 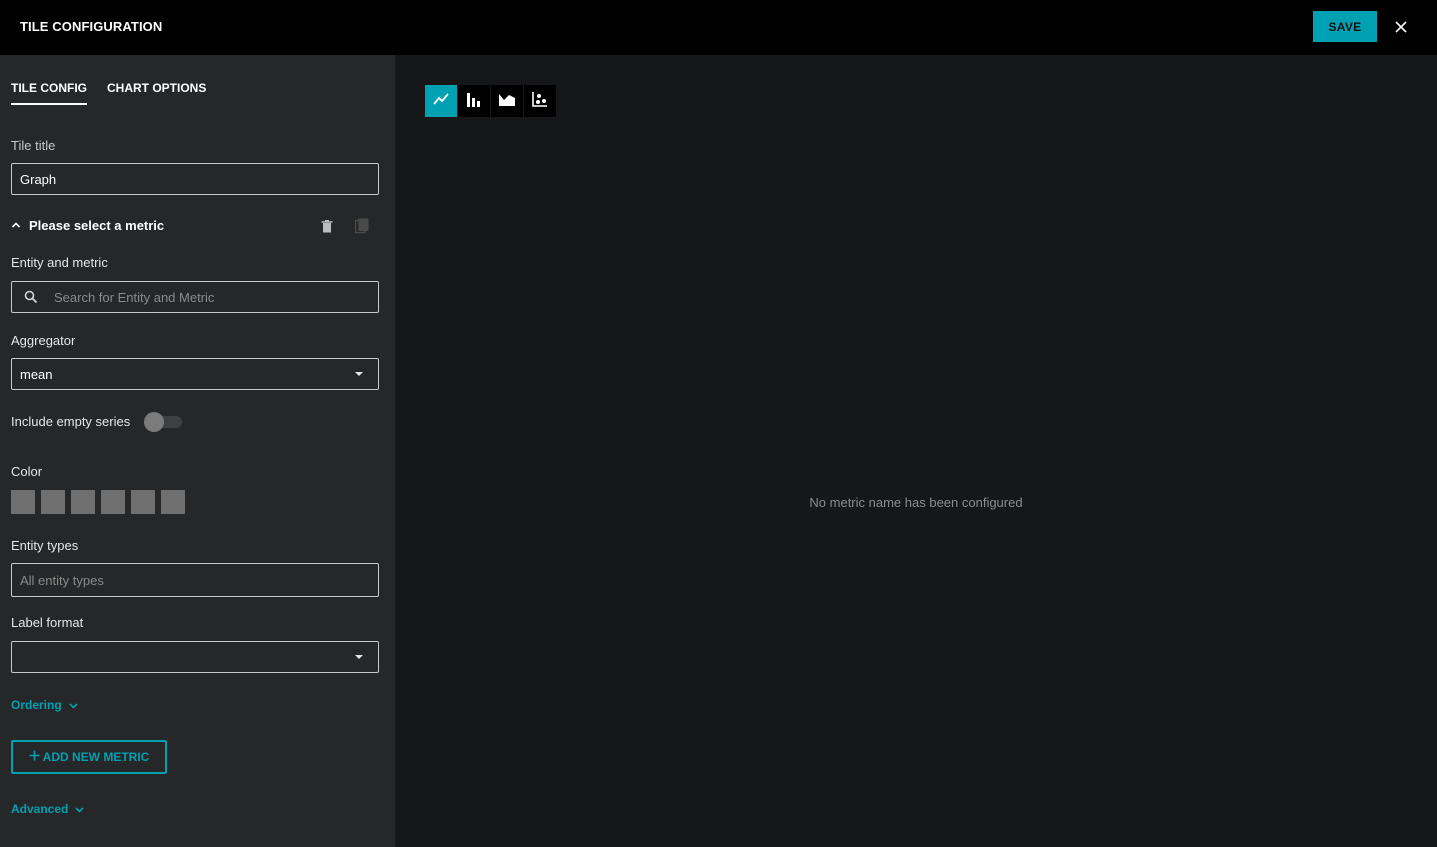 I want to click on scatter-chart-button, so click(x=540, y=101).